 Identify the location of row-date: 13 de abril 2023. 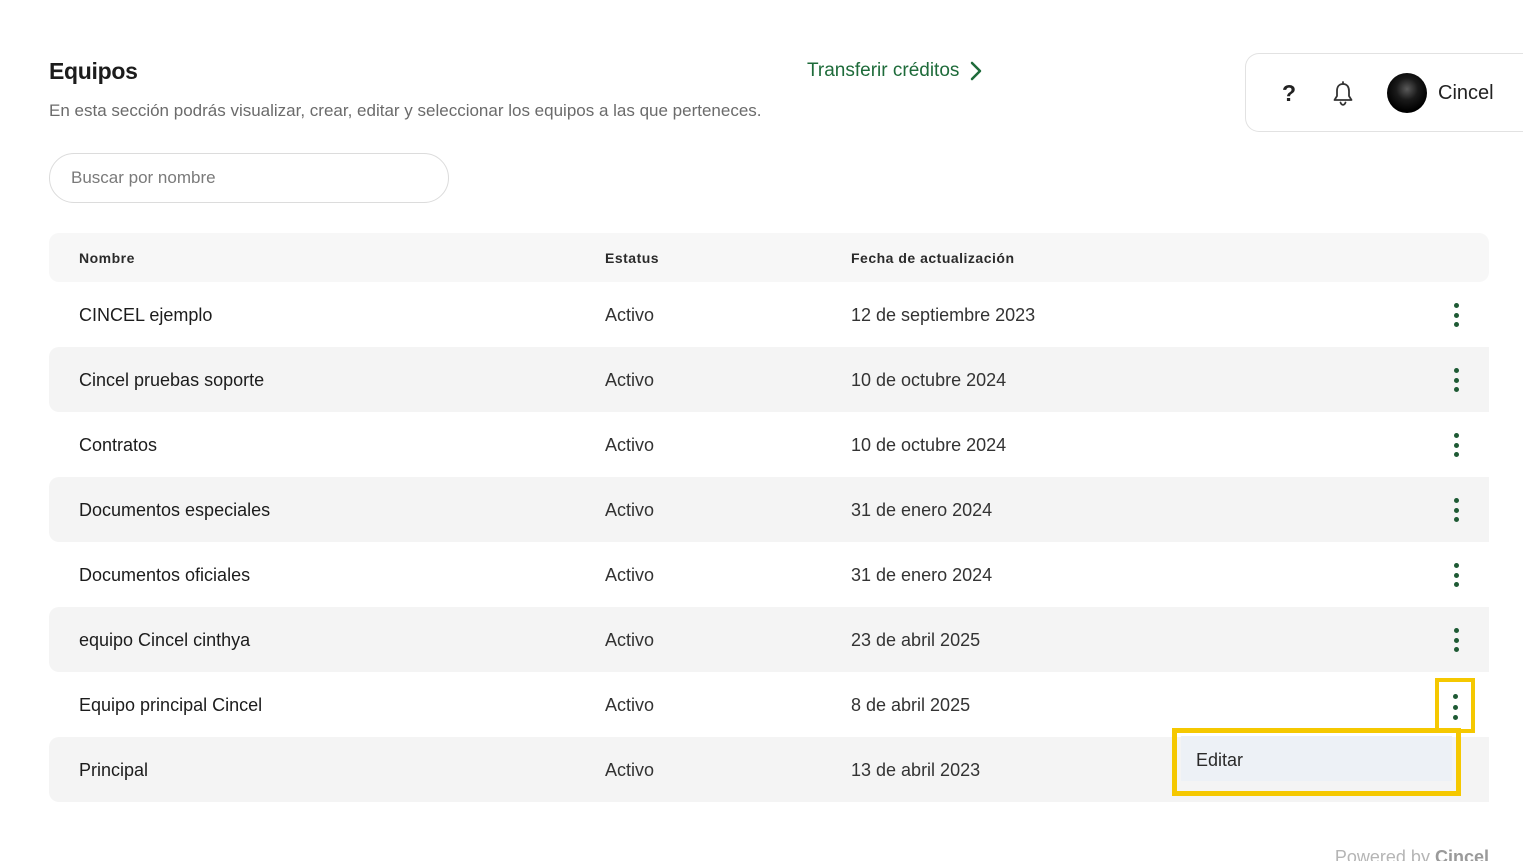
(916, 770).